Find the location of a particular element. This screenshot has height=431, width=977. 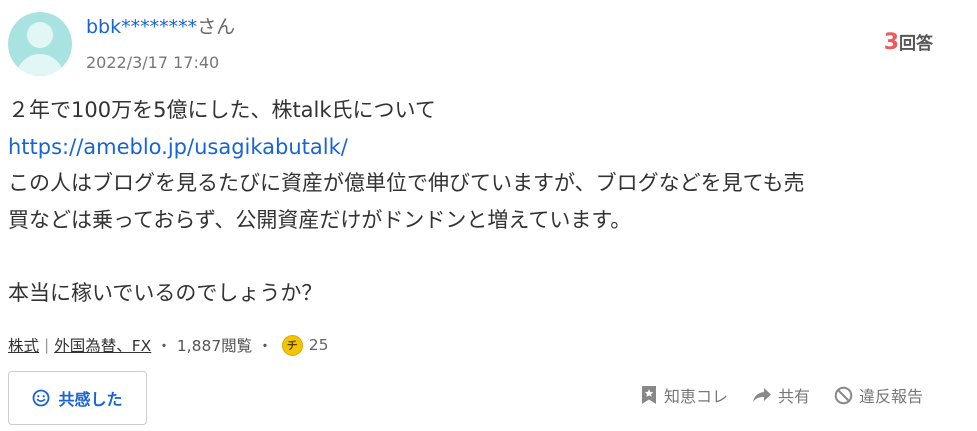

answer-count-label: 回答 is located at coordinates (916, 44).